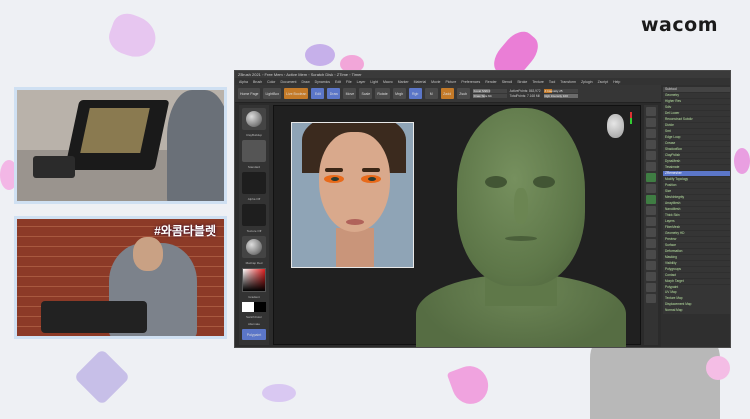  Describe the element at coordinates (651, 177) in the screenshot. I see `persp-icon` at that location.